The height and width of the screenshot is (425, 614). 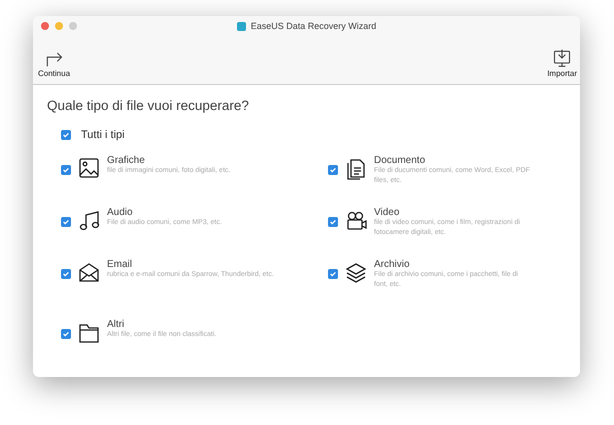 What do you see at coordinates (400, 160) in the screenshot?
I see `file-type-name: Documento` at bounding box center [400, 160].